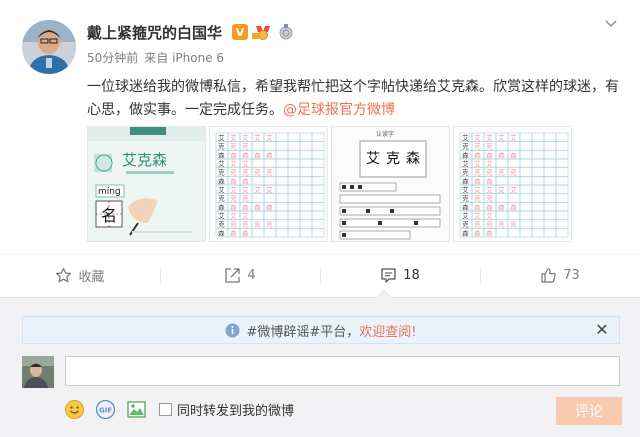  What do you see at coordinates (240, 275) in the screenshot?
I see `repost-button: 4` at bounding box center [240, 275].